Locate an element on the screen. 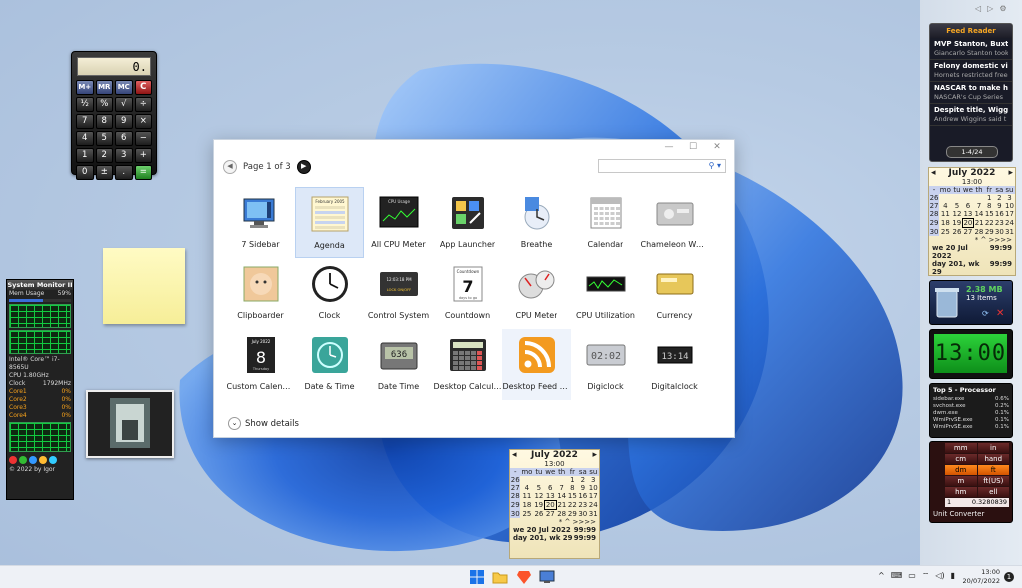 The width and height of the screenshot is (1022, 588). calendar-day: 27 is located at coordinates (967, 232).